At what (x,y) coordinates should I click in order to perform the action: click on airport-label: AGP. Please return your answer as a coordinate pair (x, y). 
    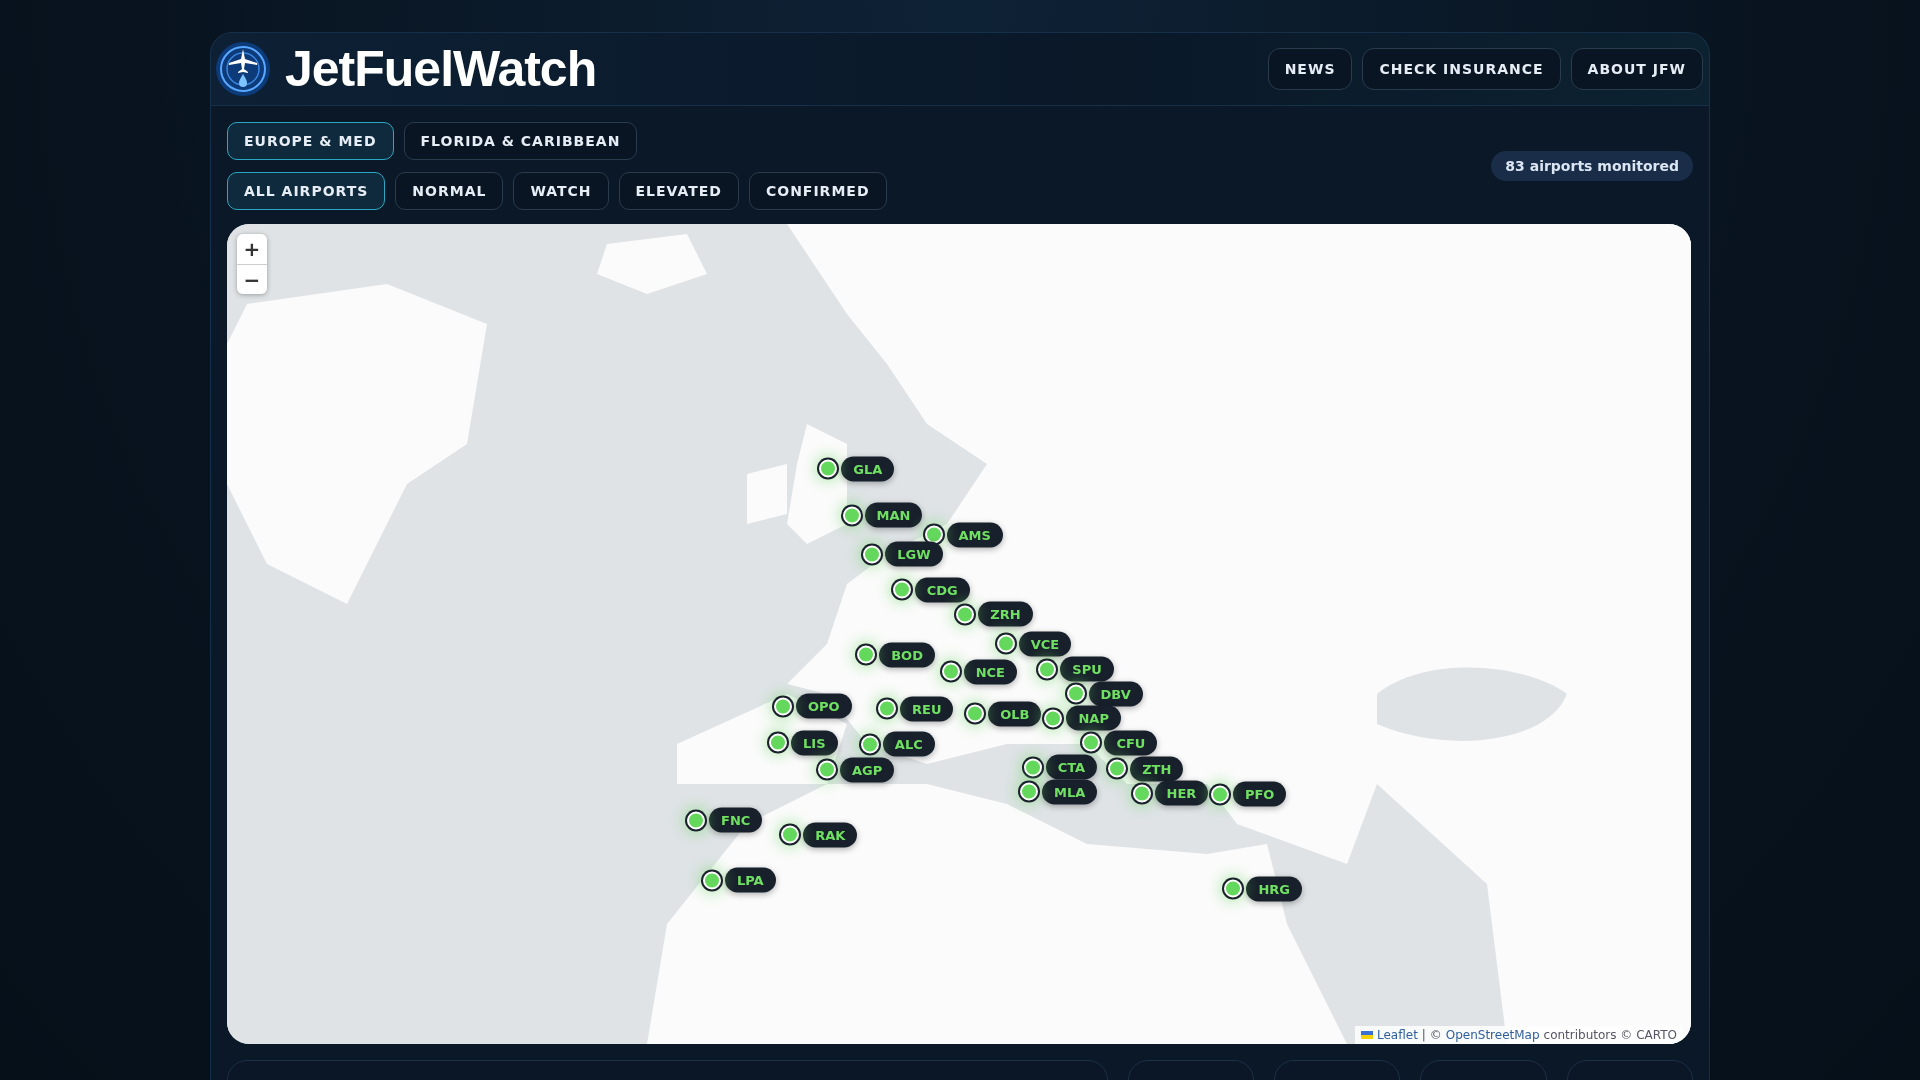
    Looking at the image, I should click on (867, 770).